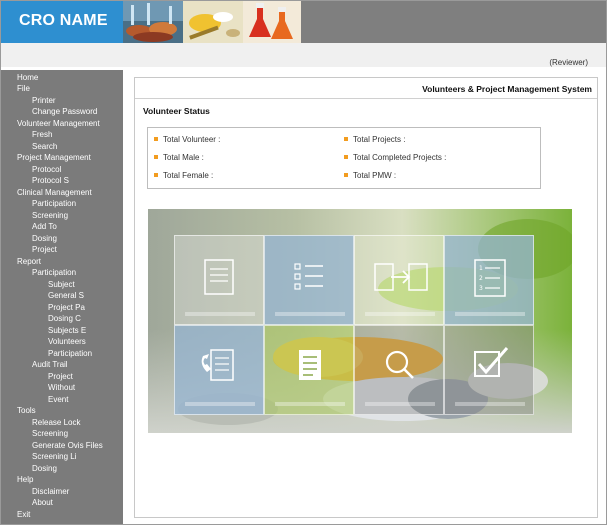 This screenshot has height=525, width=607. I want to click on tile-checklist, so click(309, 280).